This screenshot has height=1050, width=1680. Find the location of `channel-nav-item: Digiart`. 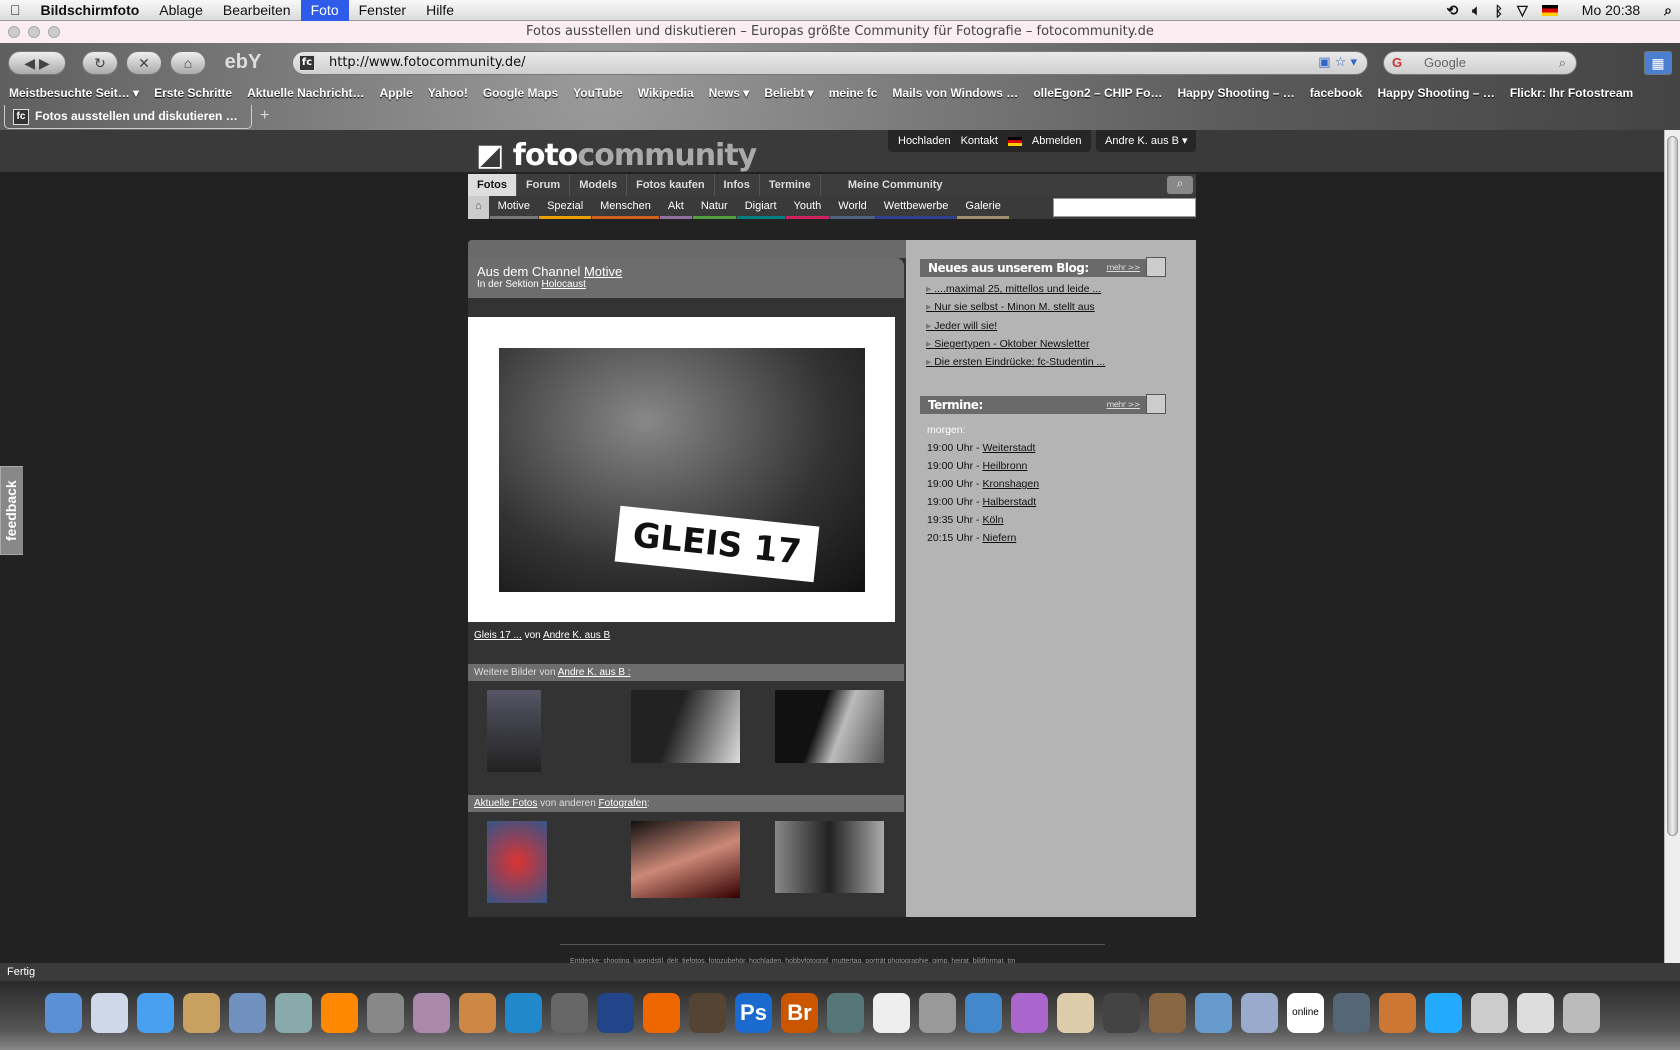

channel-nav-item: Digiart is located at coordinates (760, 207).